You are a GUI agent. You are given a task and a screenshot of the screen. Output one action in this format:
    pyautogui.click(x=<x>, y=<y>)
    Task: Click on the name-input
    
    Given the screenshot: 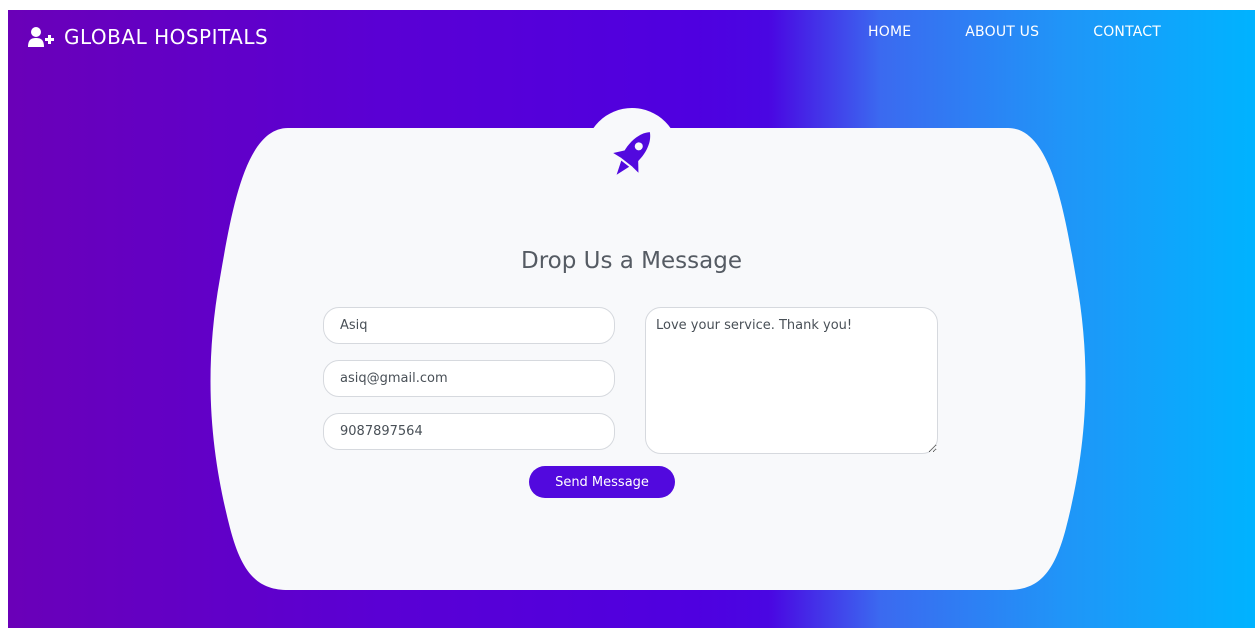 What is the action you would take?
    pyautogui.click(x=469, y=325)
    